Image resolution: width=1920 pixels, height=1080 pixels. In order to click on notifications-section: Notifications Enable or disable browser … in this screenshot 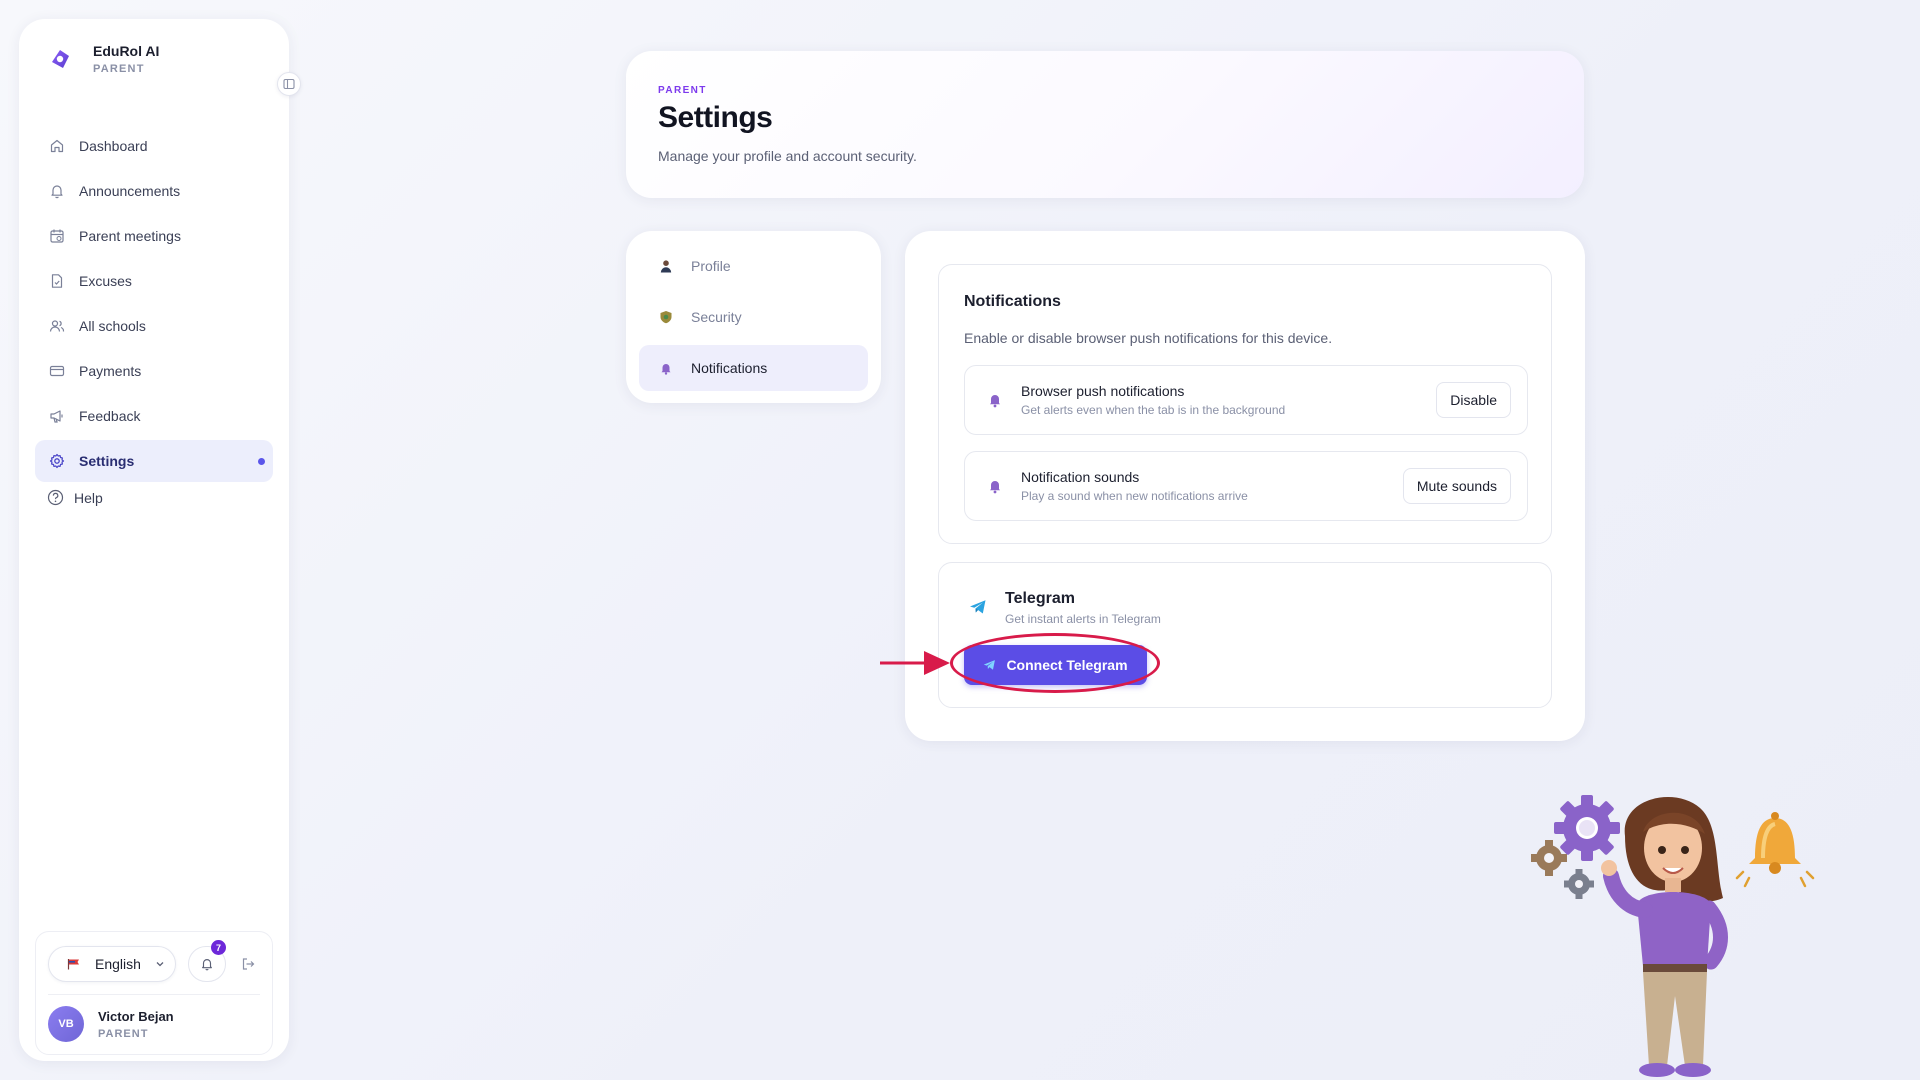, I will do `click(1245, 404)`.